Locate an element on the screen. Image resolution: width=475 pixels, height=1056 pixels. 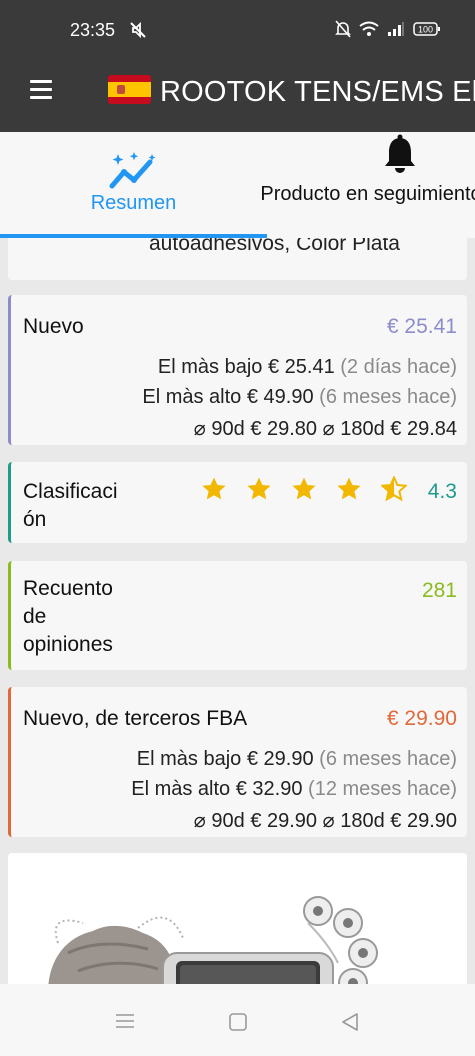
fba-label: Nuevo, de terceros FBA is located at coordinates (135, 718).